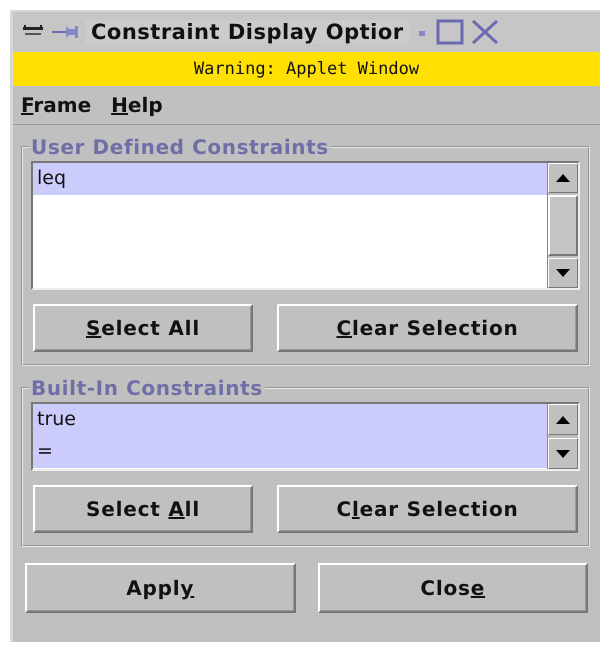 Image resolution: width=602 pixels, height=648 pixels. What do you see at coordinates (247, 32) in the screenshot?
I see `window-title: Constraint Display Optior` at bounding box center [247, 32].